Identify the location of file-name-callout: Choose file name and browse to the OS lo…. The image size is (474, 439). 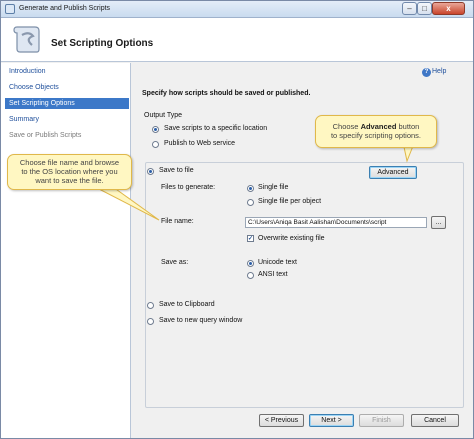
(69, 172).